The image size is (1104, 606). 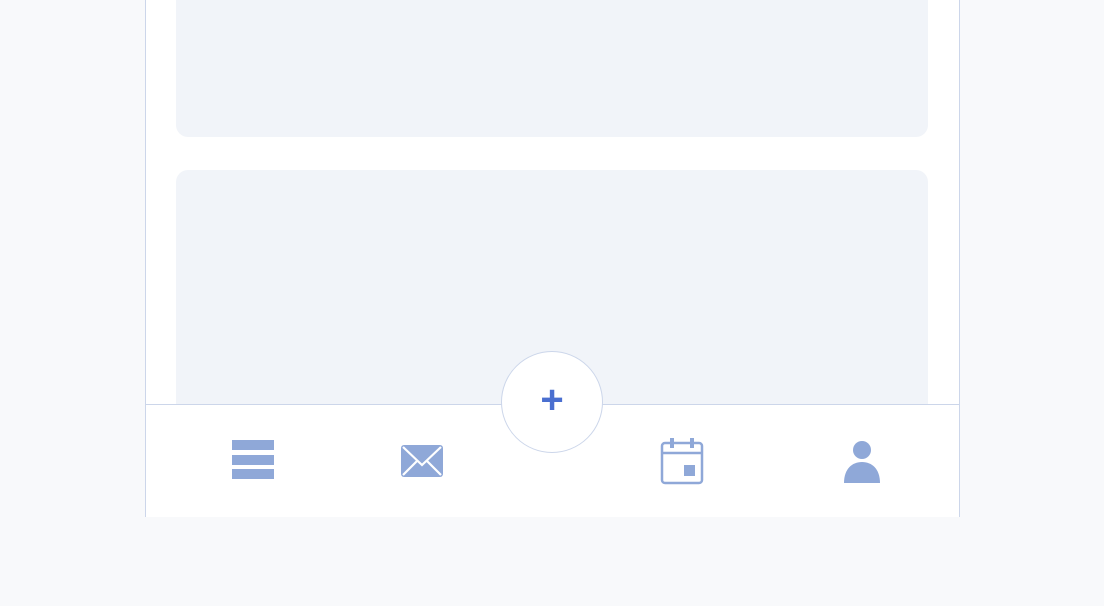 I want to click on calendar-icon, so click(x=682, y=461).